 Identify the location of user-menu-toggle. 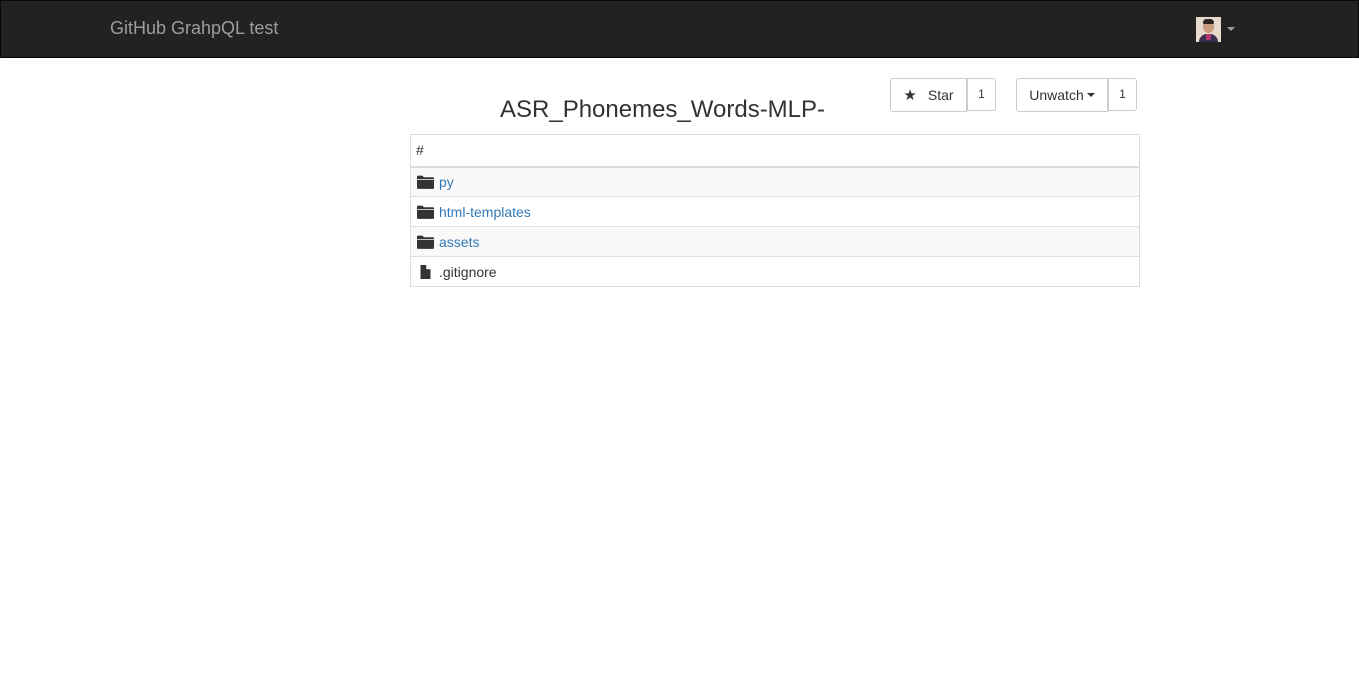
(1215, 29).